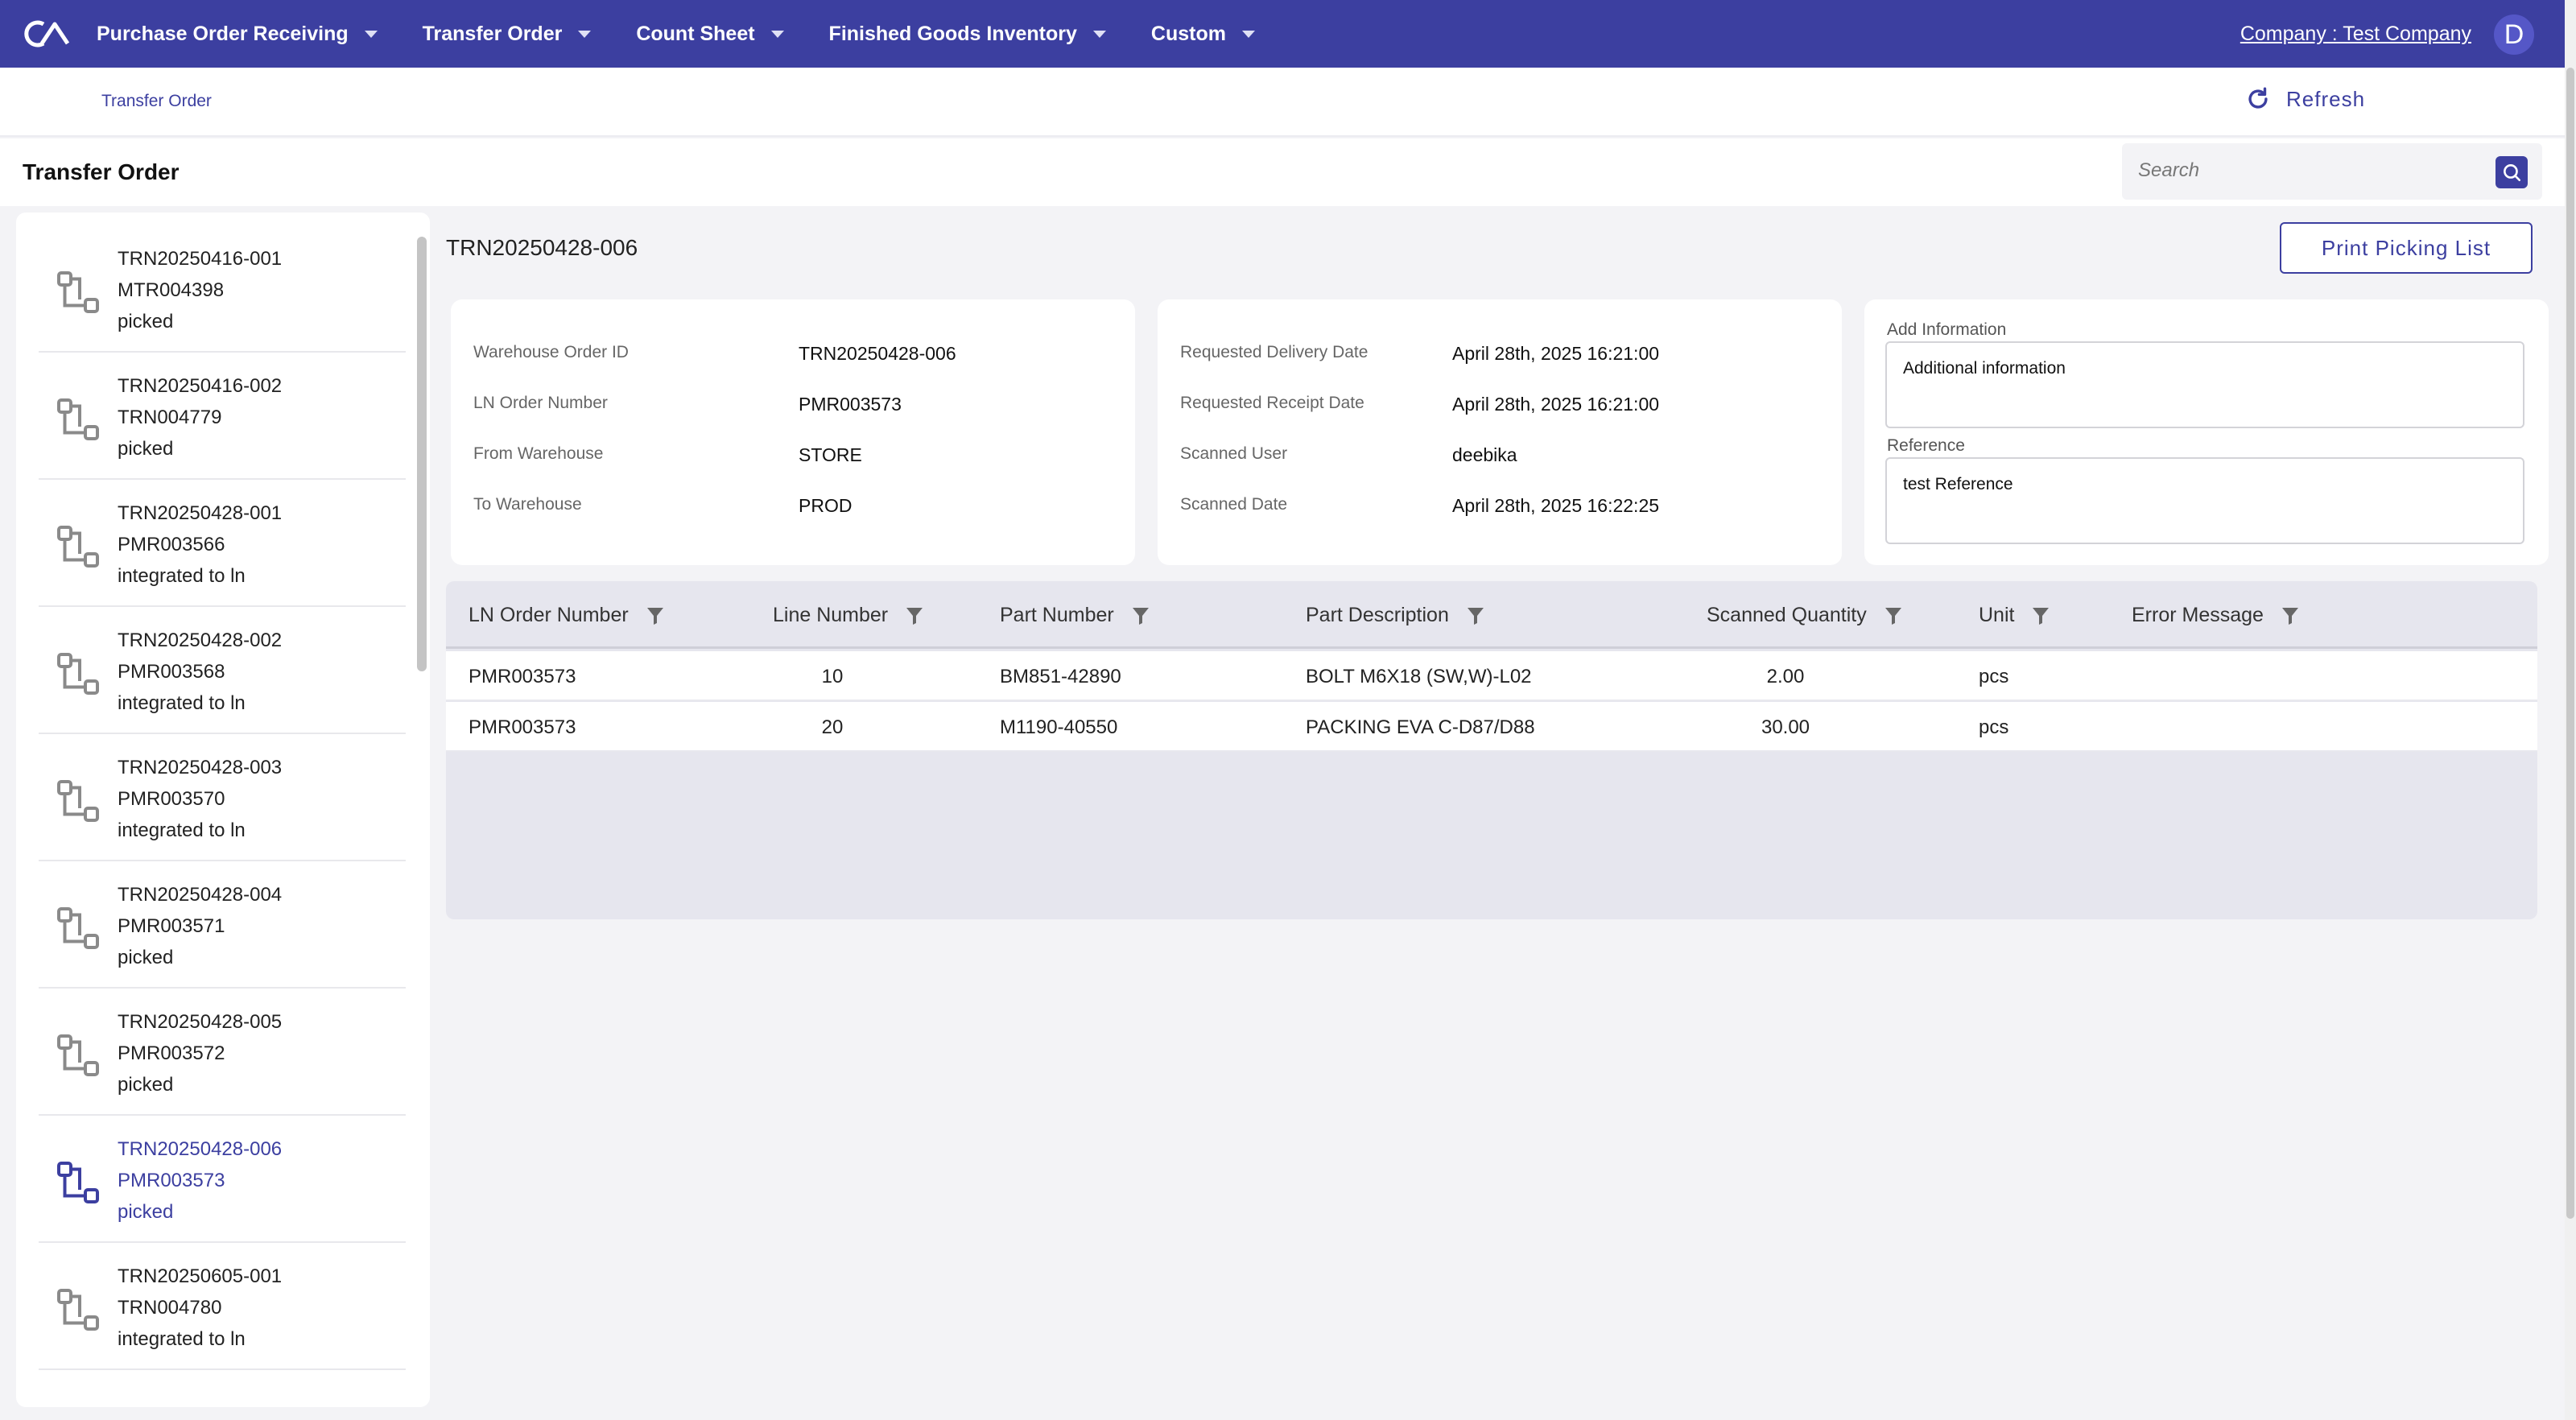 This screenshot has height=1420, width=2576. What do you see at coordinates (2355, 34) in the screenshot?
I see `company-link: Company : Test Company` at bounding box center [2355, 34].